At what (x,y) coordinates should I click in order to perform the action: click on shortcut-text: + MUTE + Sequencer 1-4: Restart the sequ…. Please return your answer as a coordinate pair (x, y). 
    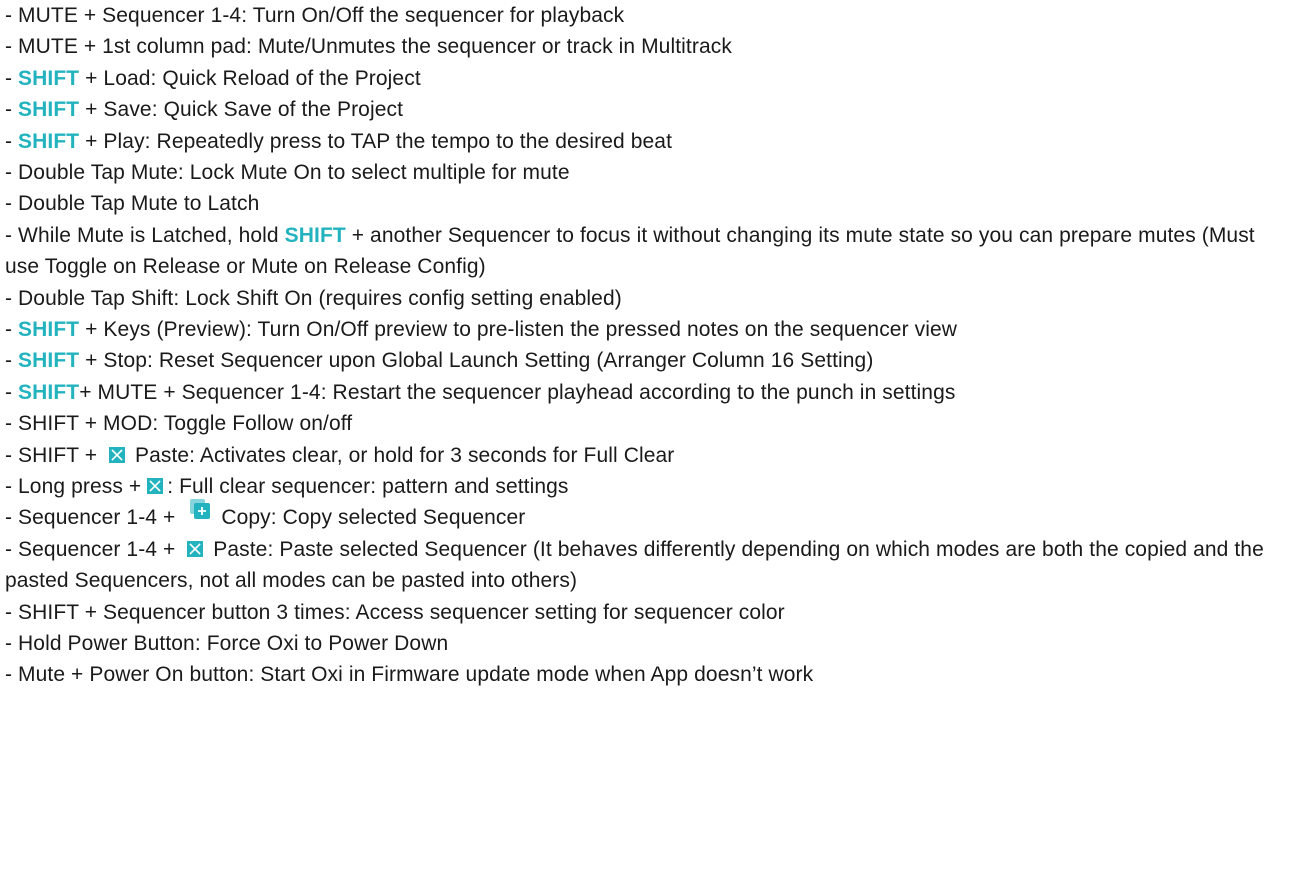
    Looking at the image, I should click on (517, 392).